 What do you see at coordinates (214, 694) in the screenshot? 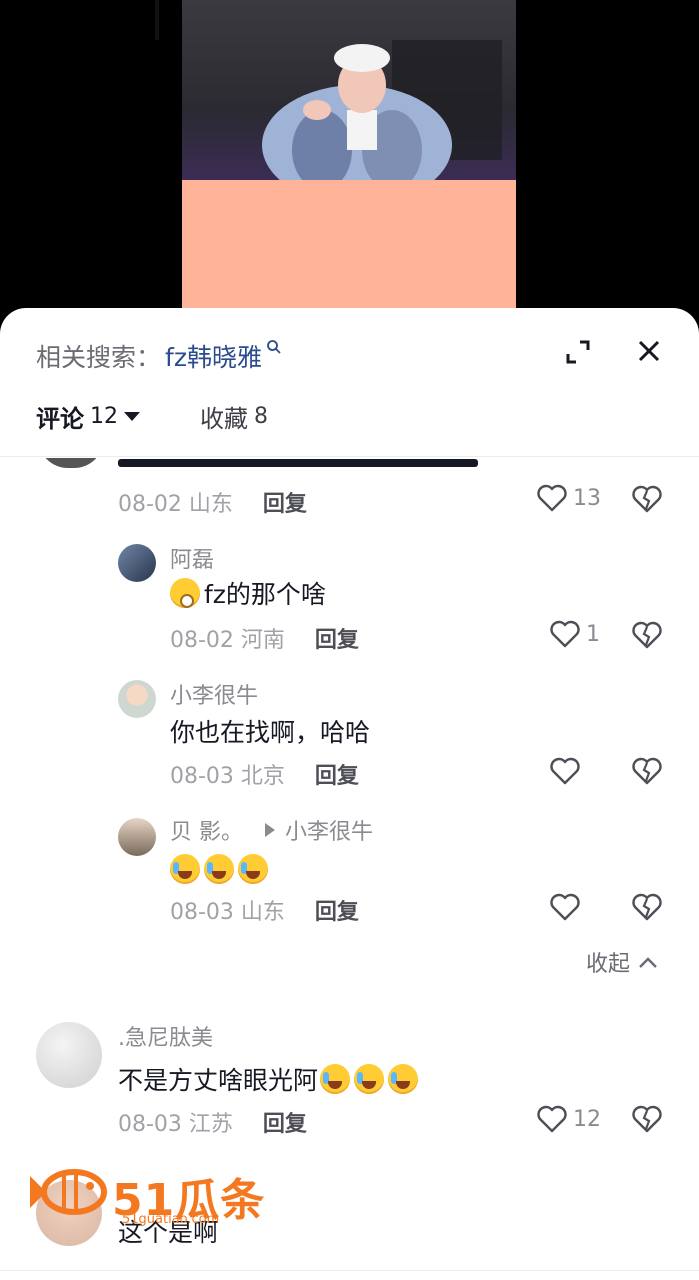
I see `reply-username: 小李很牛` at bounding box center [214, 694].